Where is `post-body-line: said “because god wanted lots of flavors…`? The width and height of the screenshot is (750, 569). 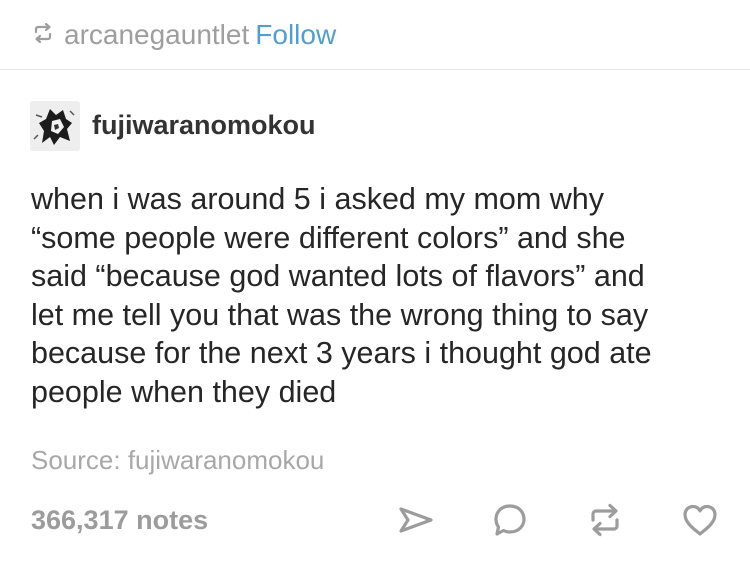 post-body-line: said “because god wanted lots of flavors… is located at coordinates (338, 276).